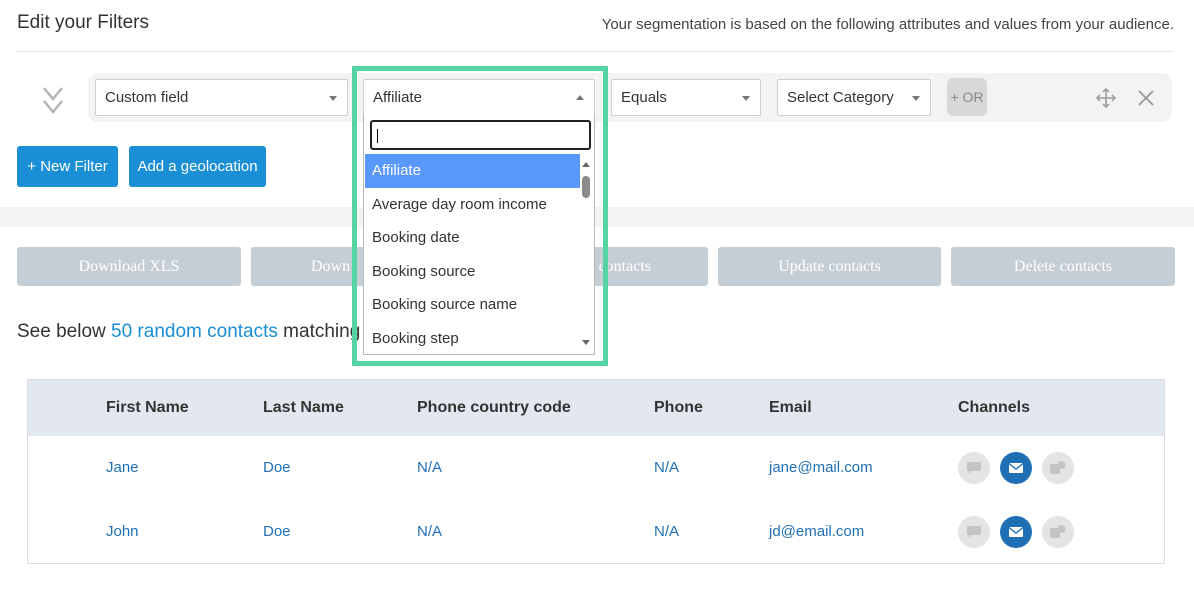 The width and height of the screenshot is (1194, 589). I want to click on contacts-summary-prefix: See below, so click(64, 331).